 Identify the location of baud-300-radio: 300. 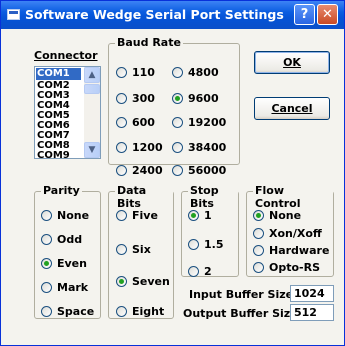
(135, 99).